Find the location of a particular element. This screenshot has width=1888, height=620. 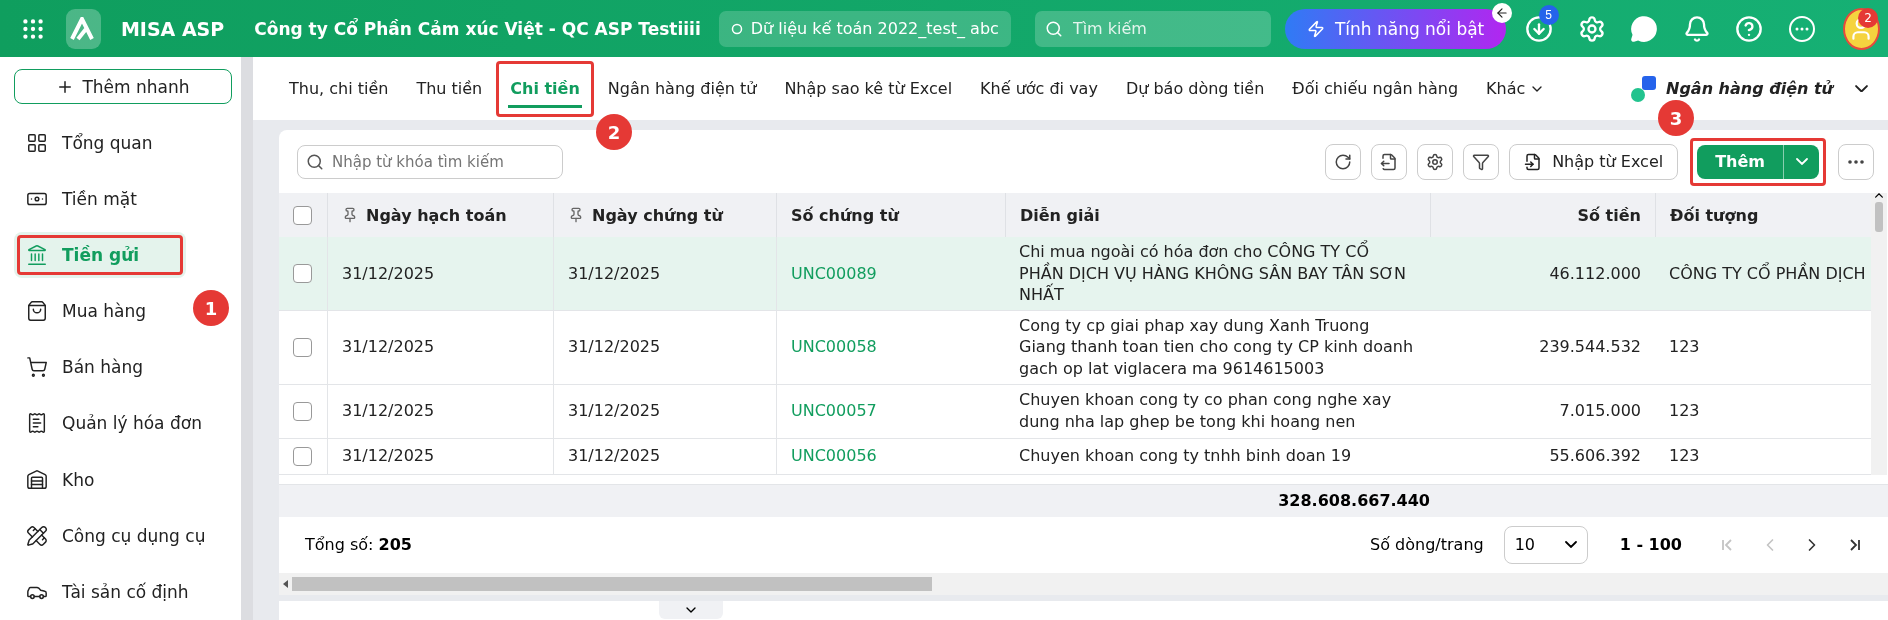

filter-button is located at coordinates (1481, 161).